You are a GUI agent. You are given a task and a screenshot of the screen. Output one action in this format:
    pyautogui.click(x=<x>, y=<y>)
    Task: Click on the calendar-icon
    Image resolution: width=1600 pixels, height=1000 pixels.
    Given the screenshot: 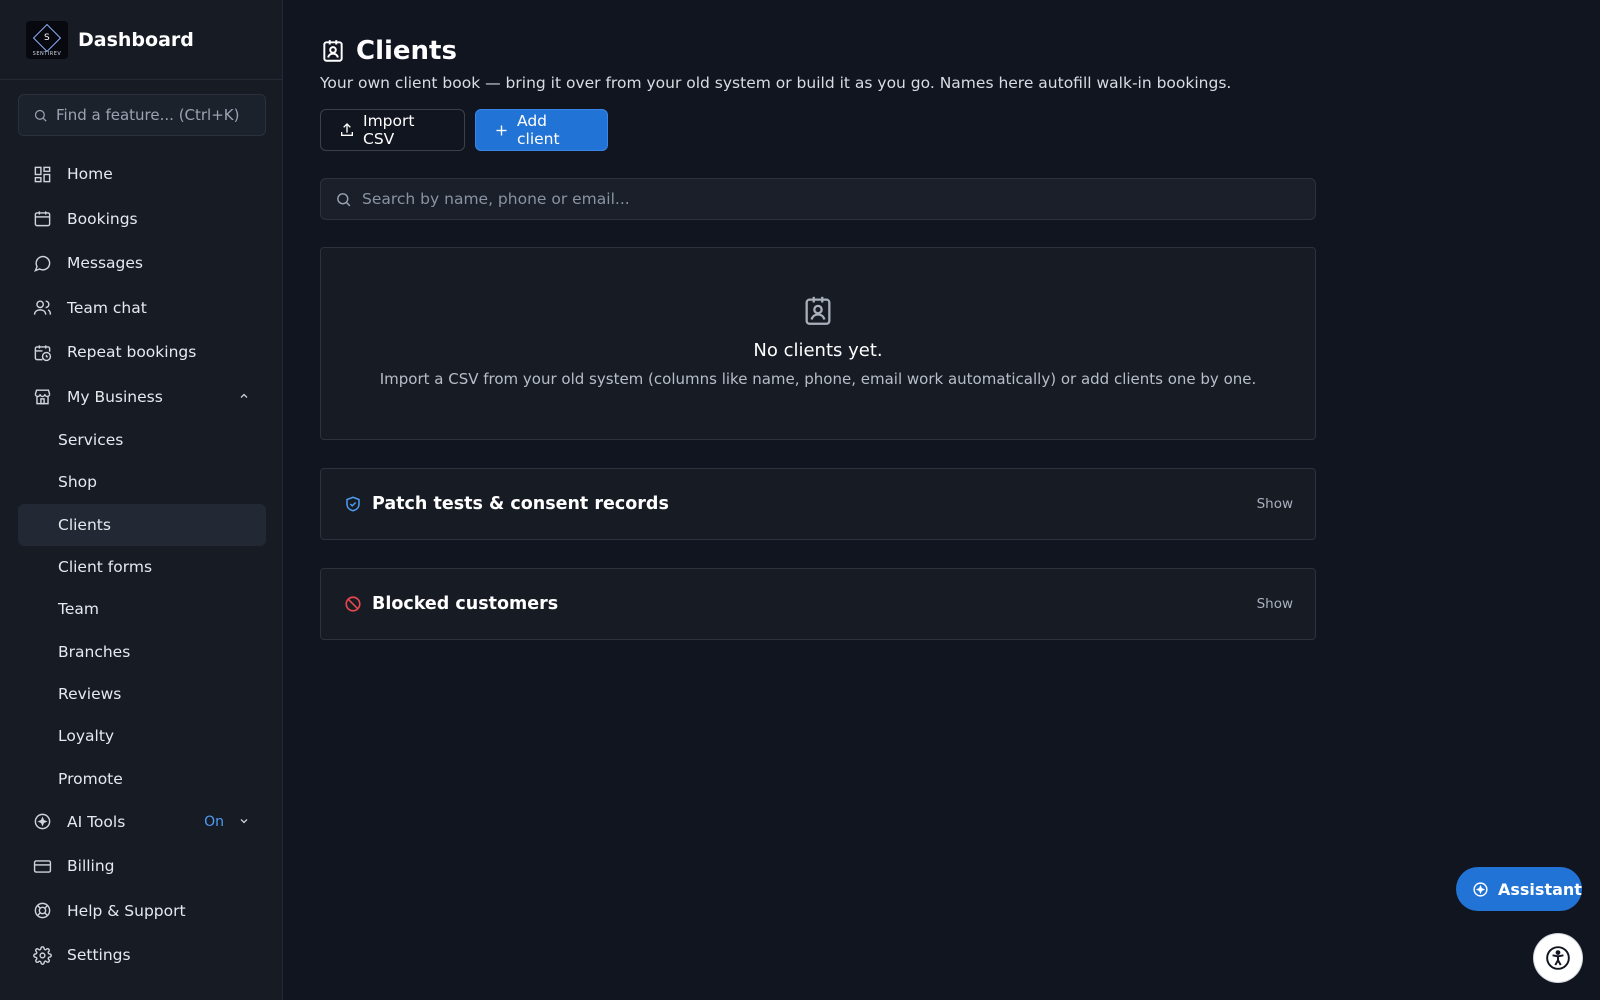 What is the action you would take?
    pyautogui.click(x=42, y=219)
    